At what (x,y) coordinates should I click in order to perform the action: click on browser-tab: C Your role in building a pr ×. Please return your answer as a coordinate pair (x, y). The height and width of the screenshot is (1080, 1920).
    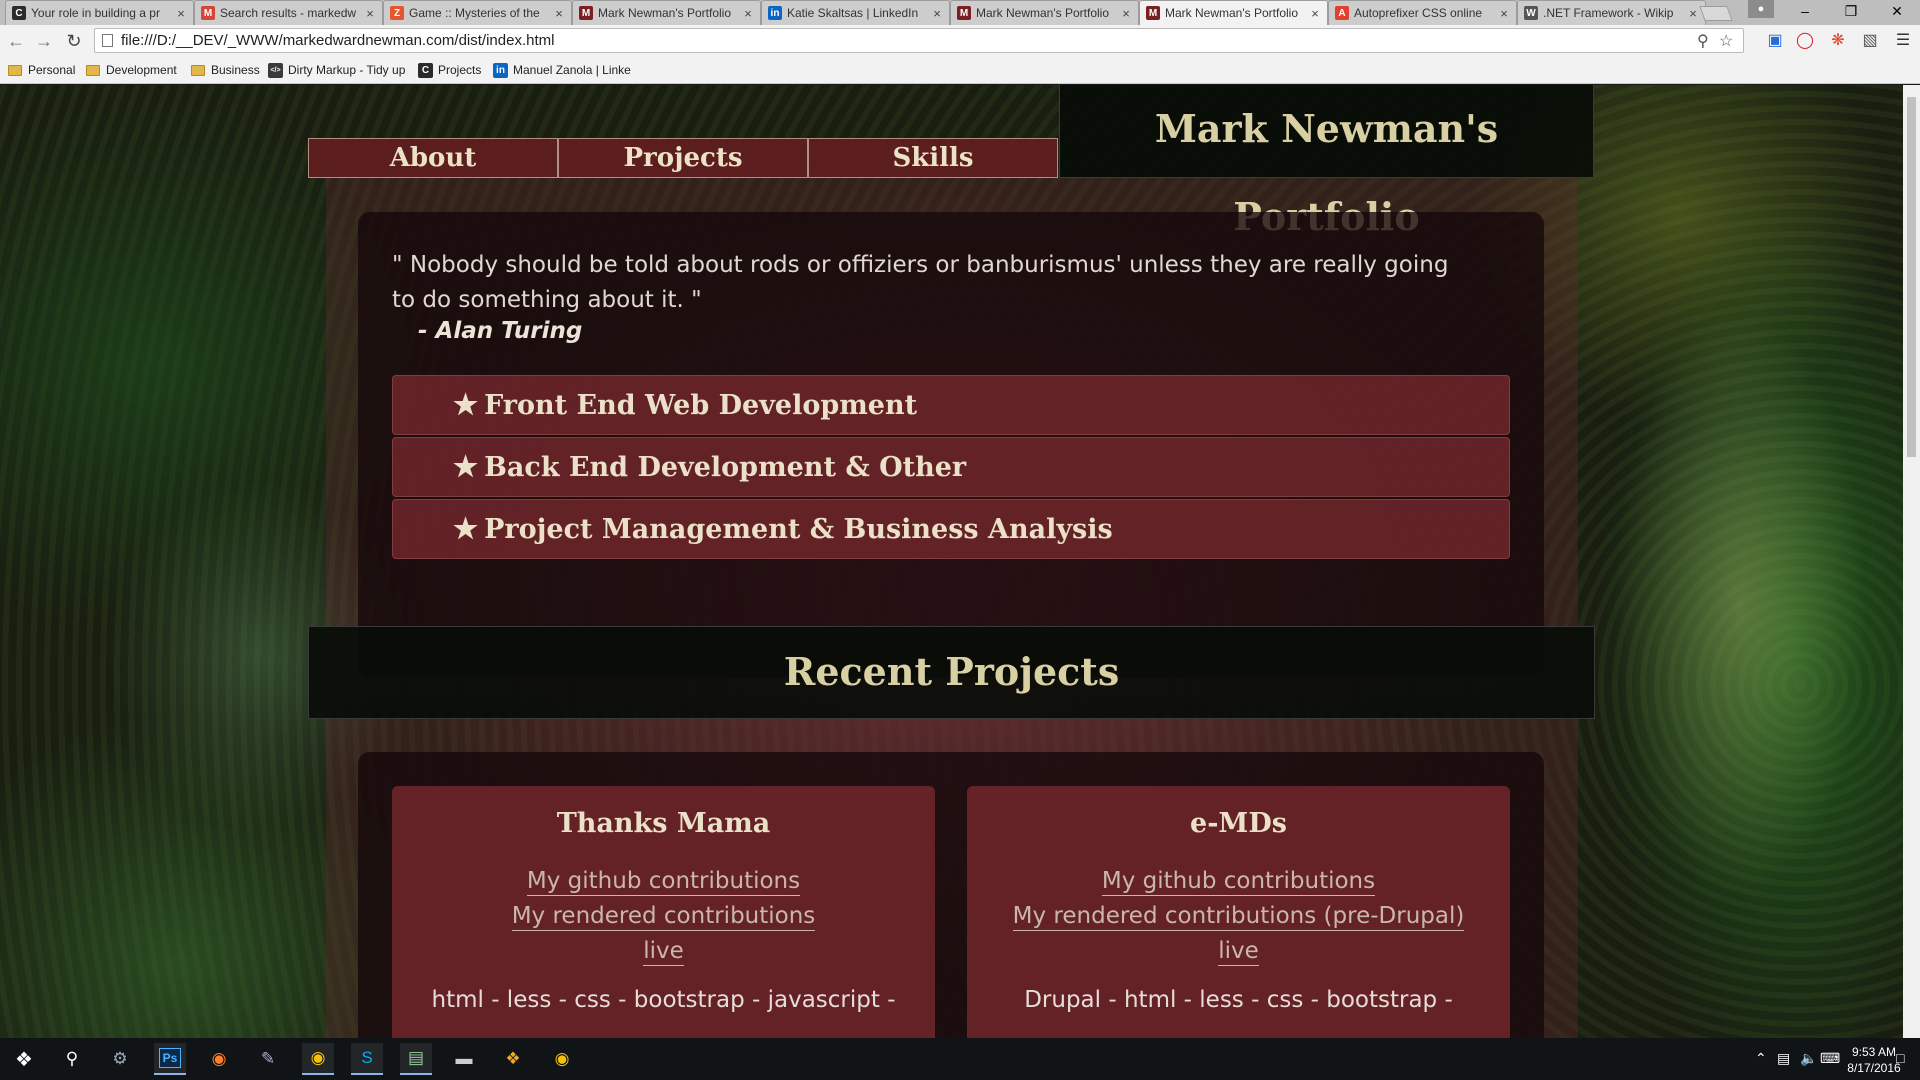
    Looking at the image, I should click on (99, 12).